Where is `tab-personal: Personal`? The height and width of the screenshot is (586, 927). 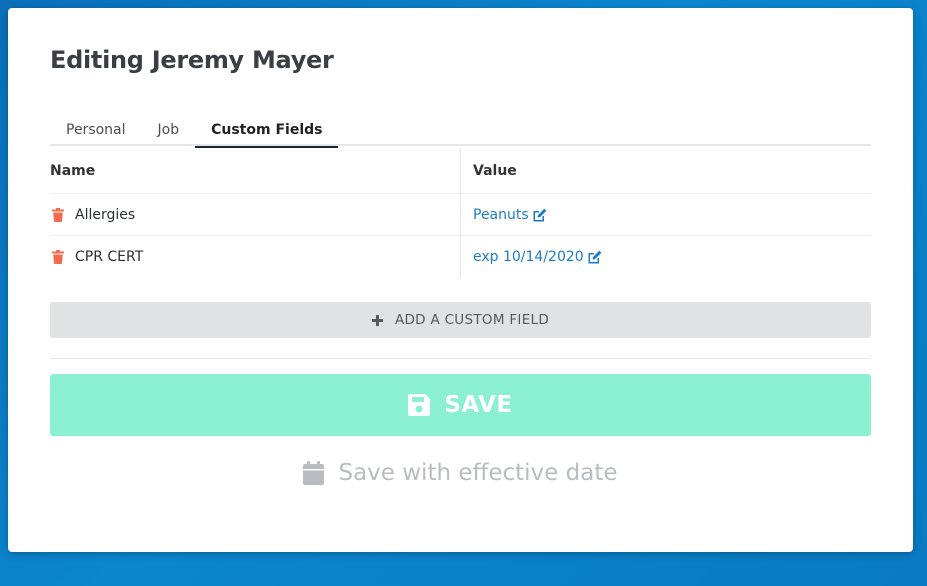
tab-personal: Personal is located at coordinates (96, 130).